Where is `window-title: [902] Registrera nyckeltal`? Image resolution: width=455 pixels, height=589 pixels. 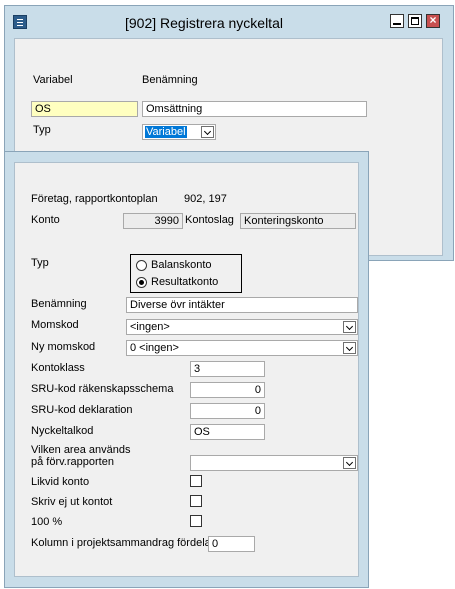 window-title: [902] Registrera nyckeltal is located at coordinates (204, 23).